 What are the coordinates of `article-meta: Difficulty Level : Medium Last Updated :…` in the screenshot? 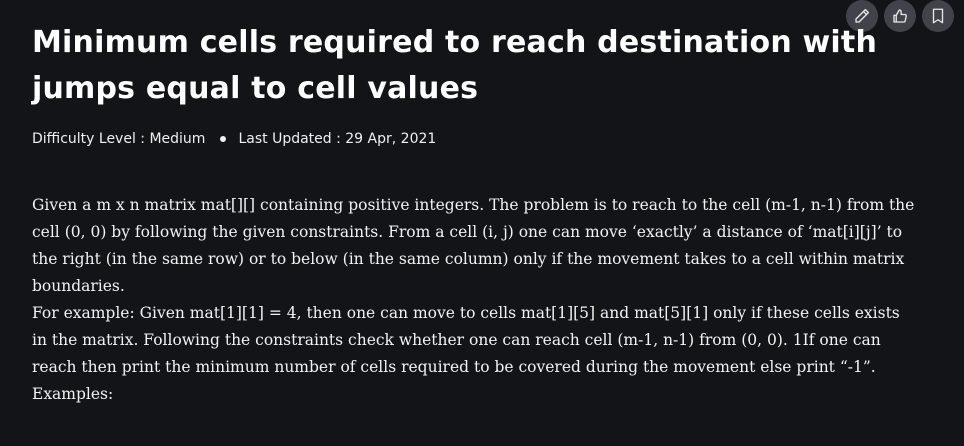 It's located at (234, 139).